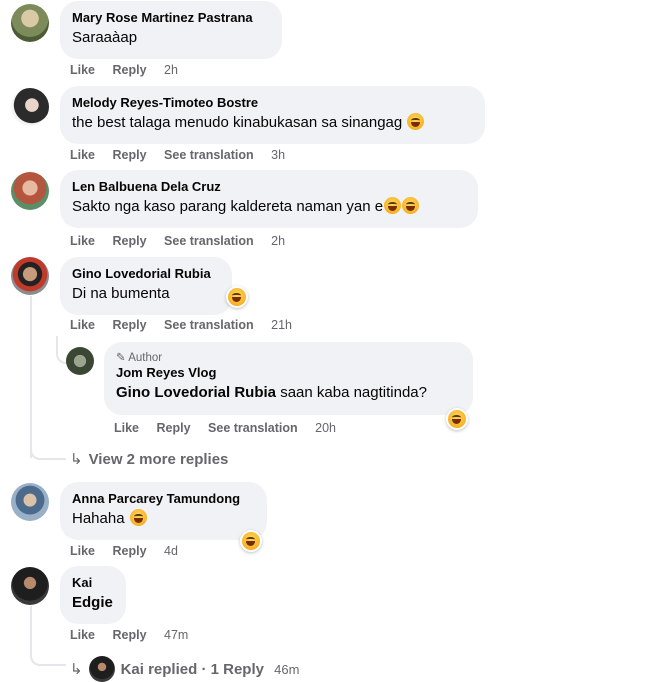 The image size is (667, 682). What do you see at coordinates (121, 358) in the screenshot?
I see `pencil-icon: ✎` at bounding box center [121, 358].